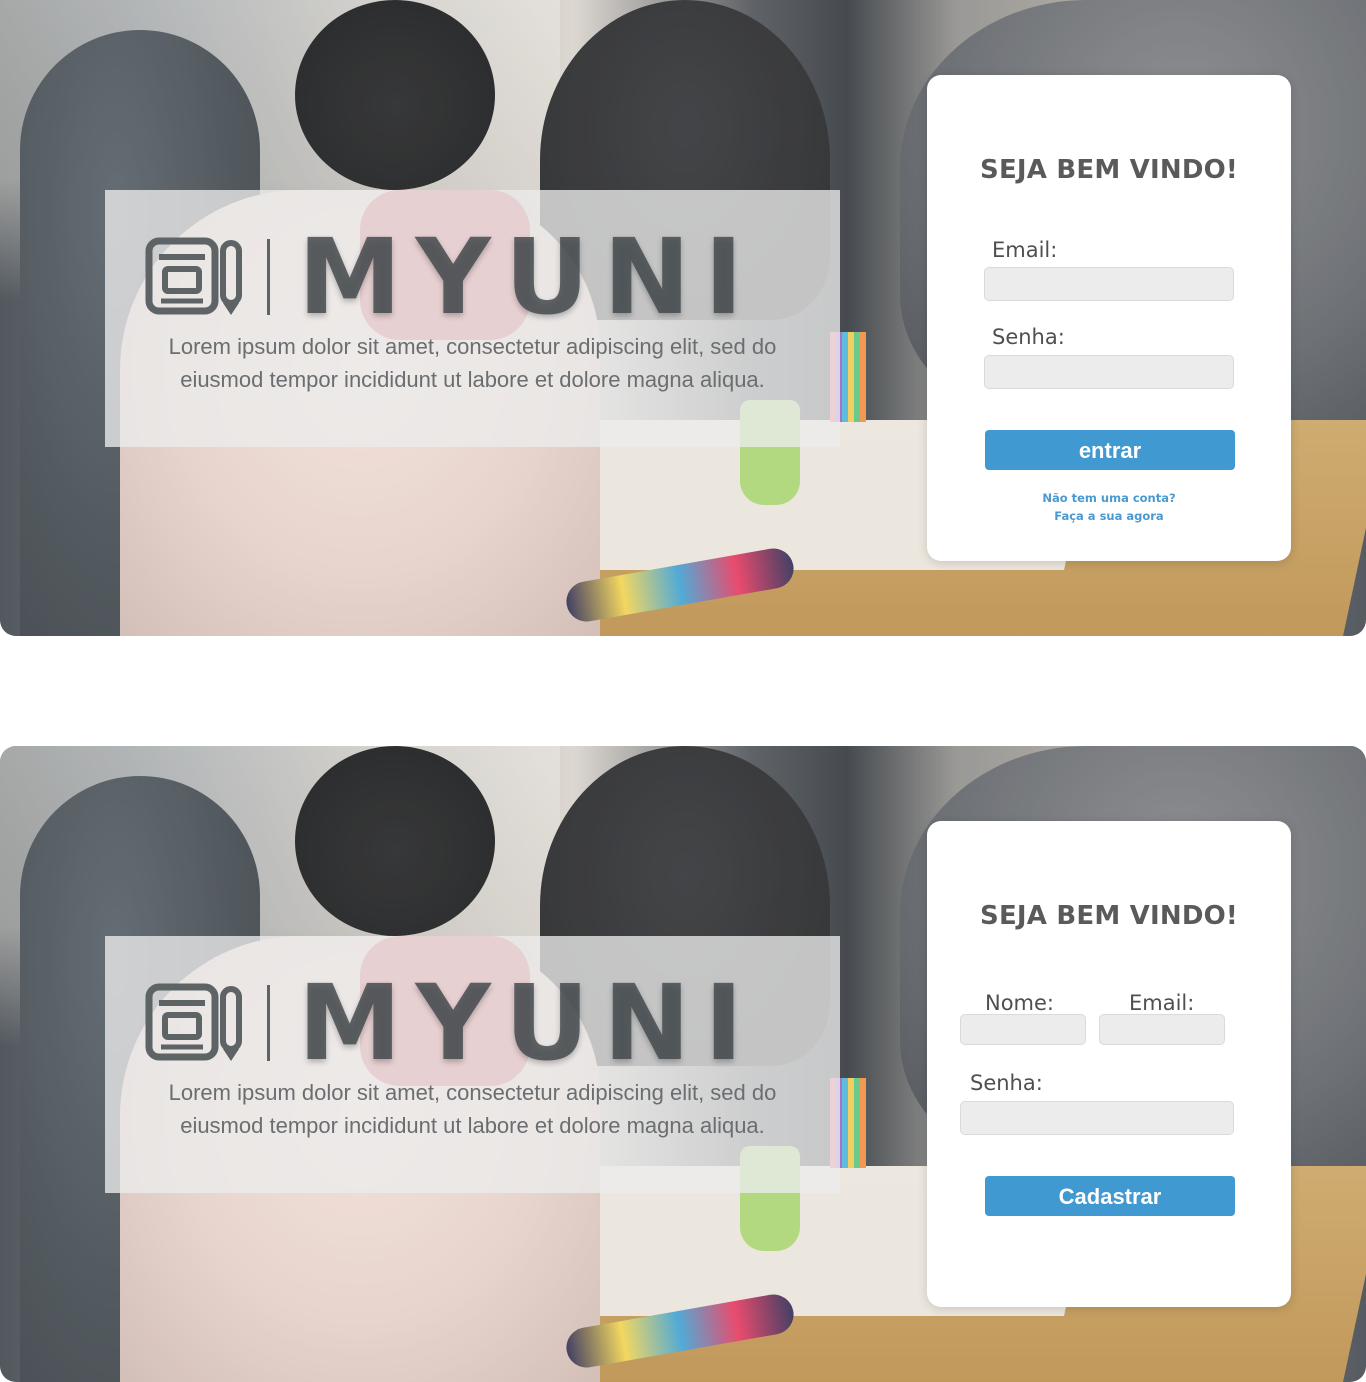  I want to click on name-label: Nome:, so click(1020, 1003).